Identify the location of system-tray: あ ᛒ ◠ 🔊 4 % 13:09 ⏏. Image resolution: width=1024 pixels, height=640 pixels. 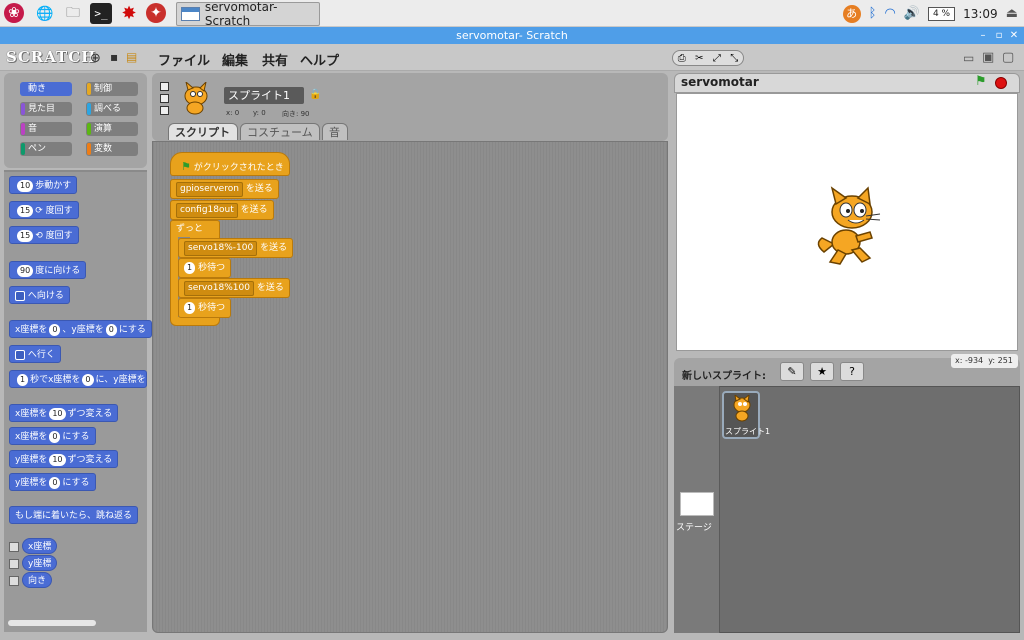
(933, 13).